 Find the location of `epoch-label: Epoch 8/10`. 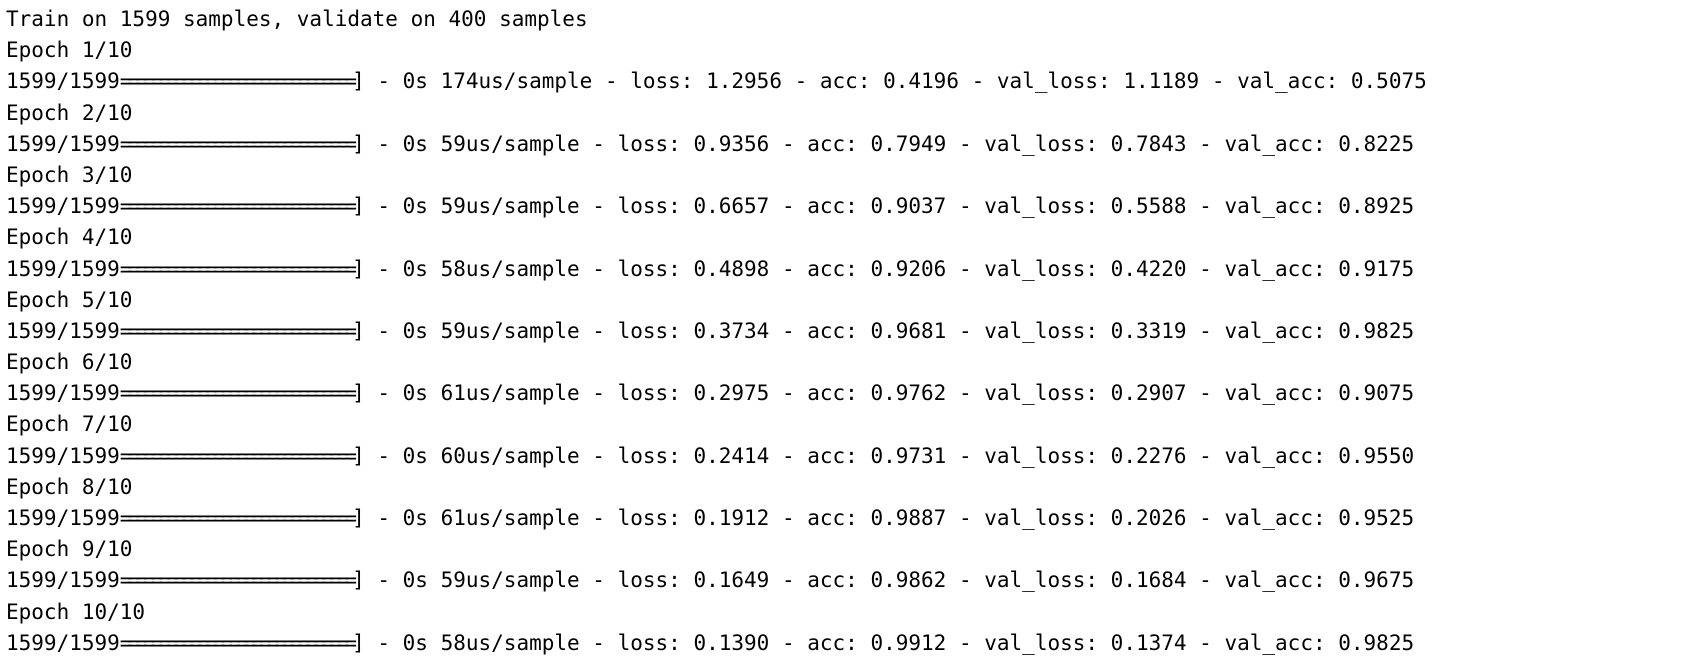

epoch-label: Epoch 8/10 is located at coordinates (69, 486).